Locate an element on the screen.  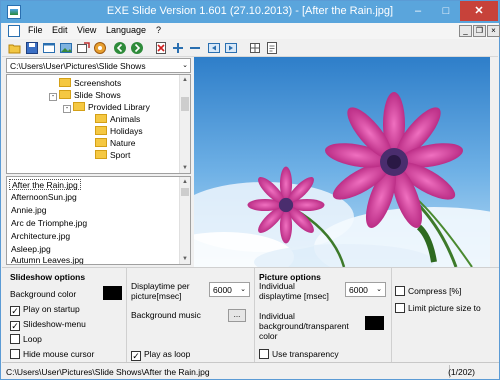
grid-icon is located at coordinates (255, 48).